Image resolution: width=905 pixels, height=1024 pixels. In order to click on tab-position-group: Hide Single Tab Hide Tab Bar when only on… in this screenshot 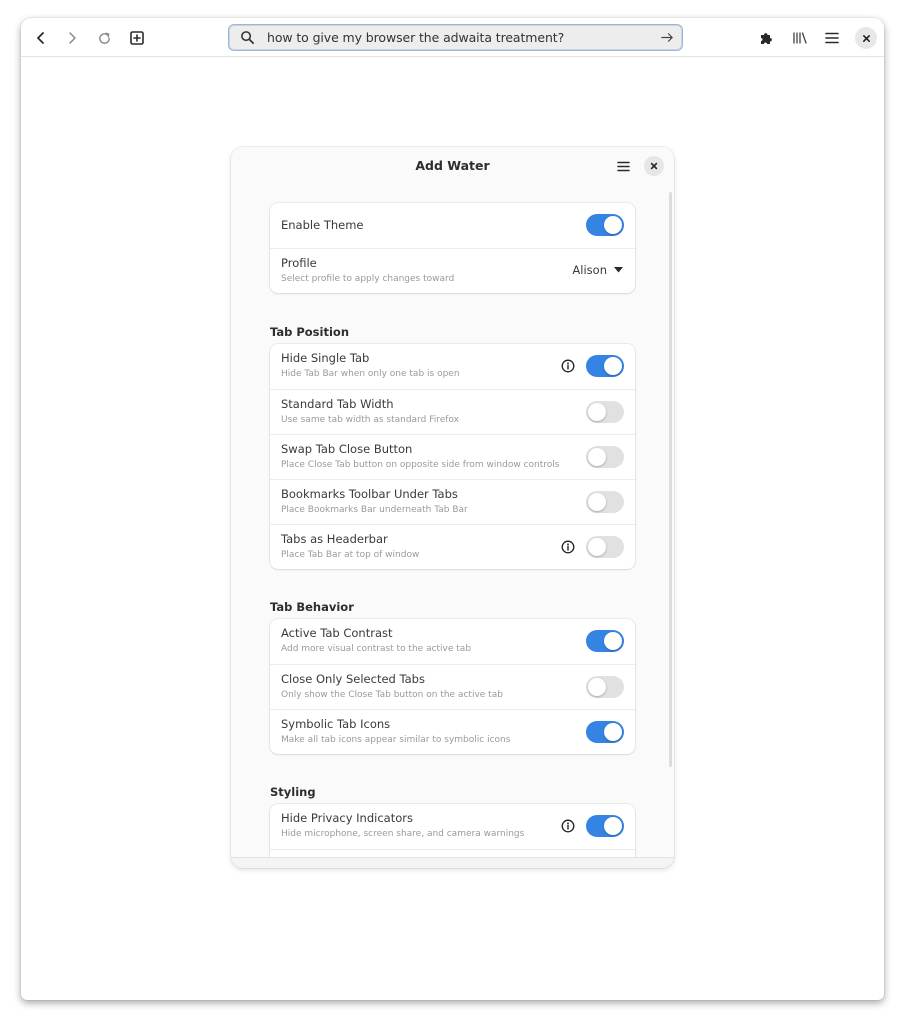, I will do `click(452, 456)`.